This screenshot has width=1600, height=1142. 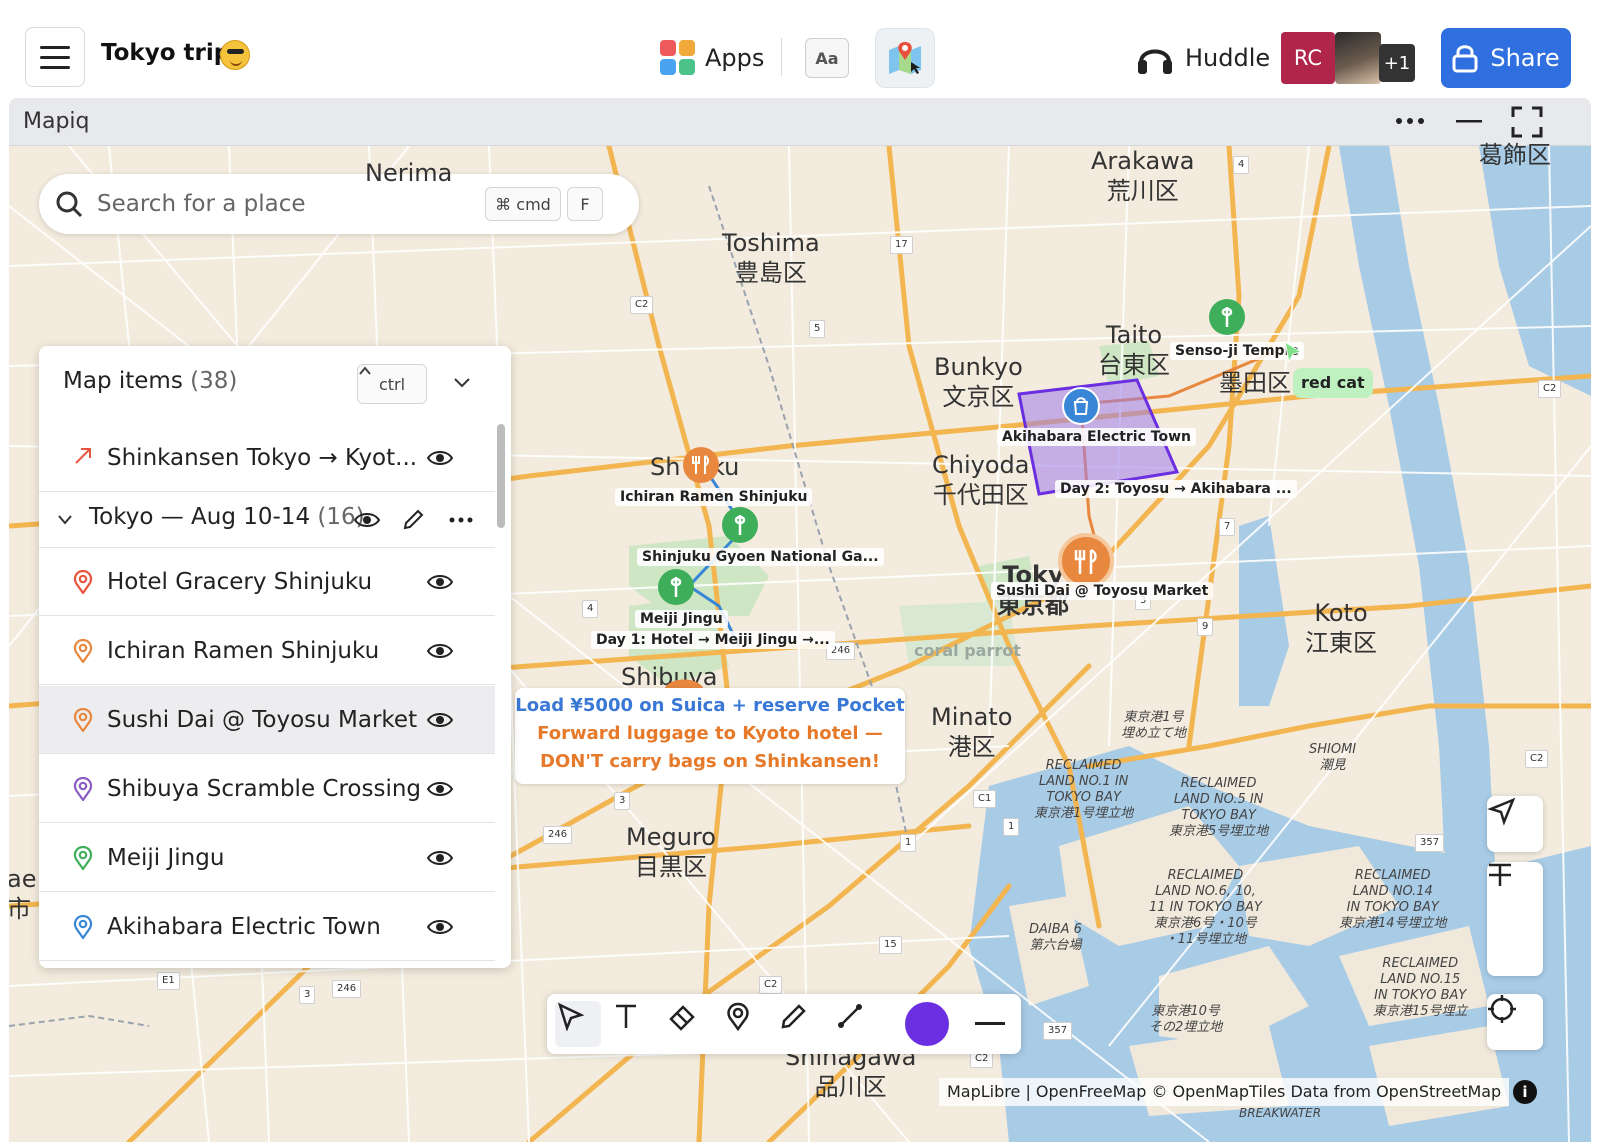 I want to click on board-title: Tokyo trip, so click(x=165, y=53).